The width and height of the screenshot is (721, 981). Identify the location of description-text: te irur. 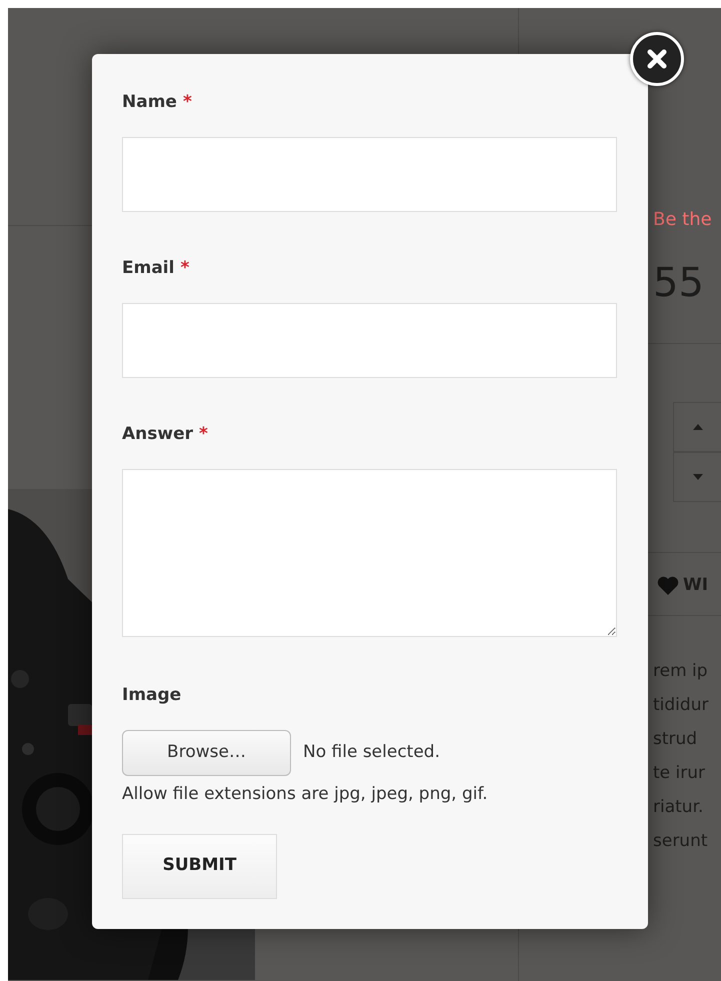
(679, 773).